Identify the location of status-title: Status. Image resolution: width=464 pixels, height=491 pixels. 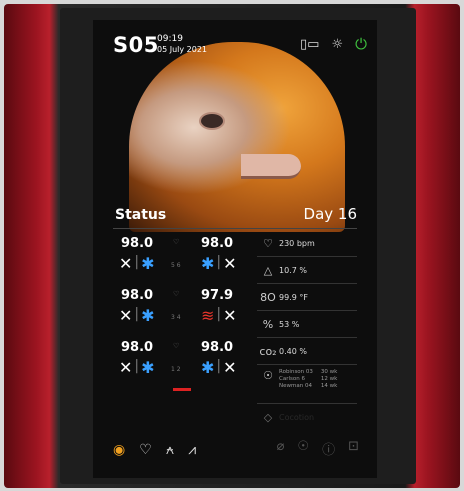
(141, 215).